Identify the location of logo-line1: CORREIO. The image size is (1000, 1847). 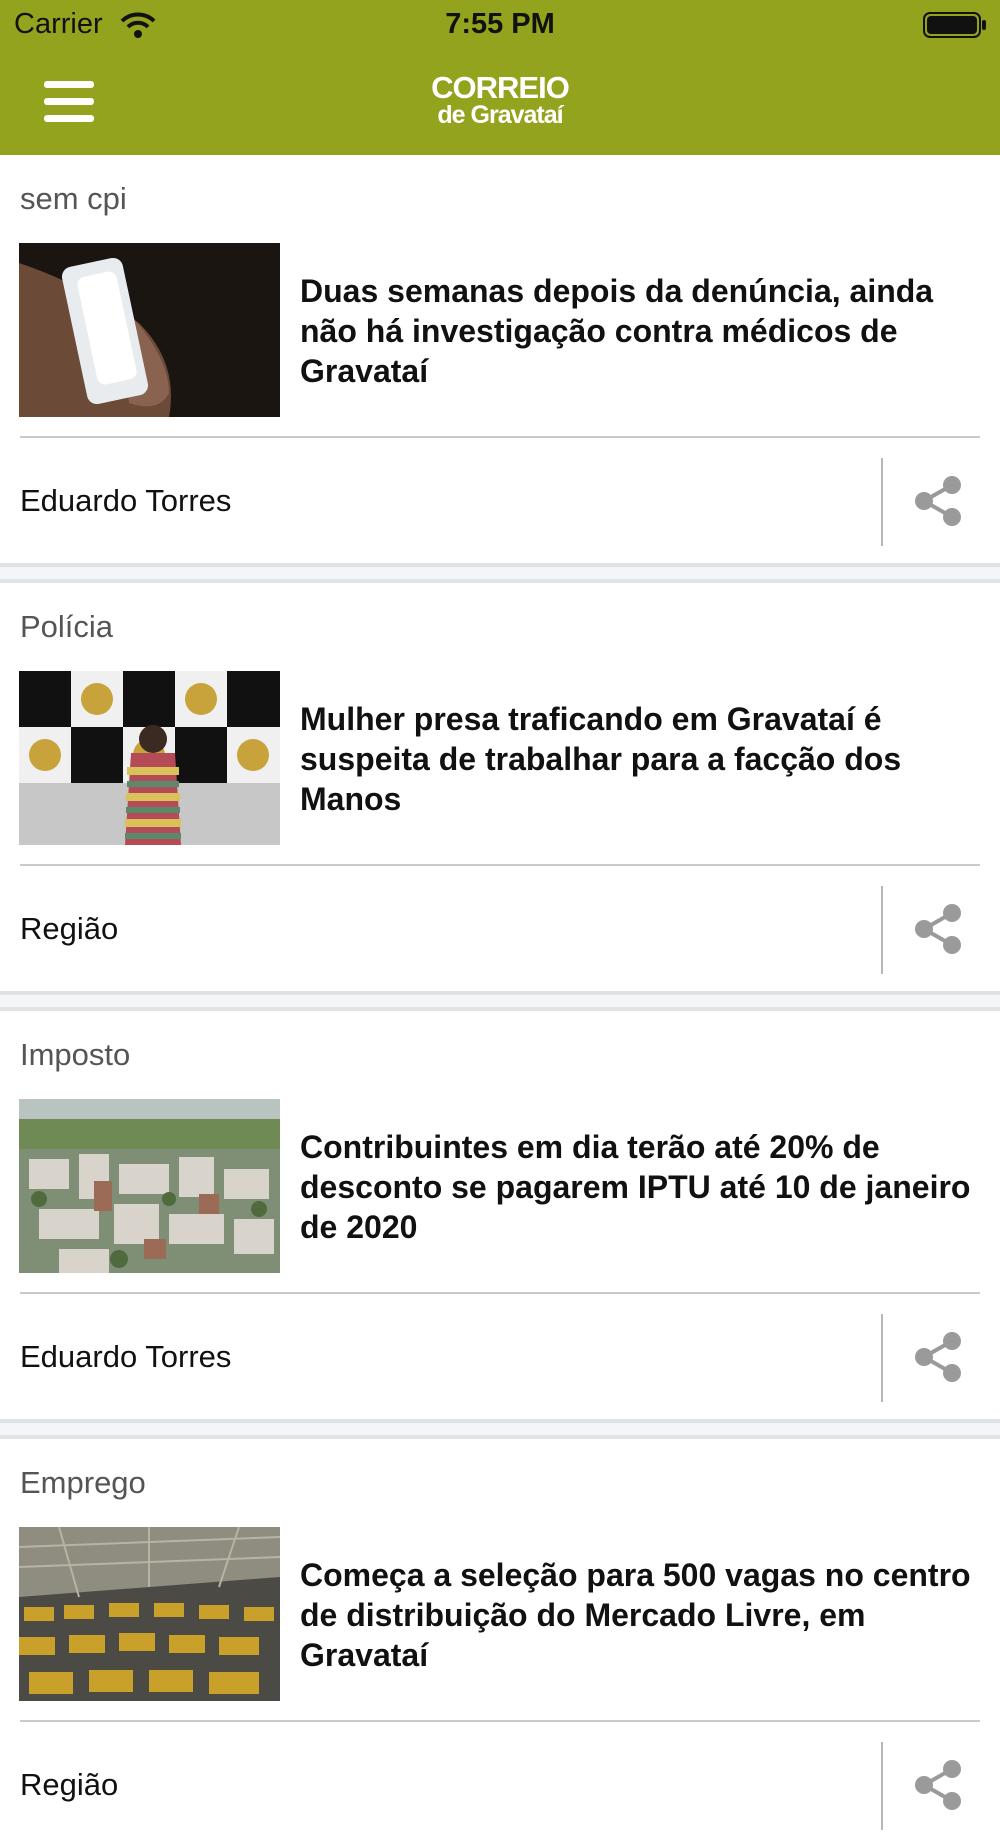
(500, 87).